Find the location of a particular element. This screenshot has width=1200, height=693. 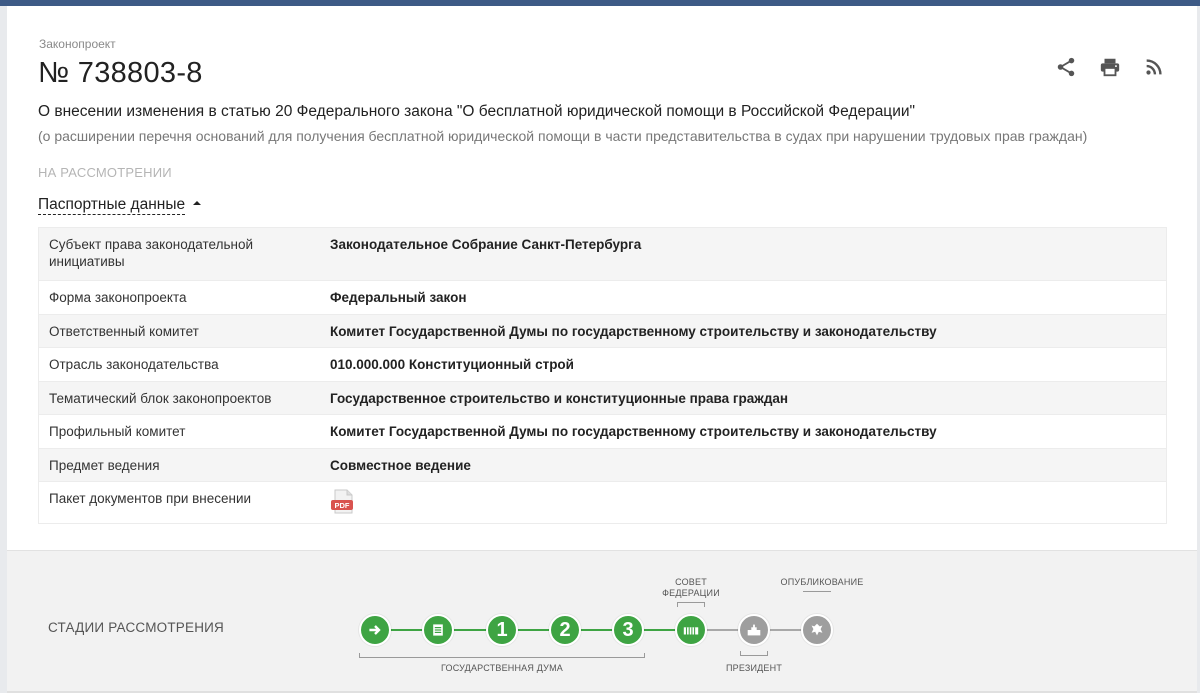

caption-duma: ГОСУДАРСТВЕННАЯ ДУМА is located at coordinates (501, 668).